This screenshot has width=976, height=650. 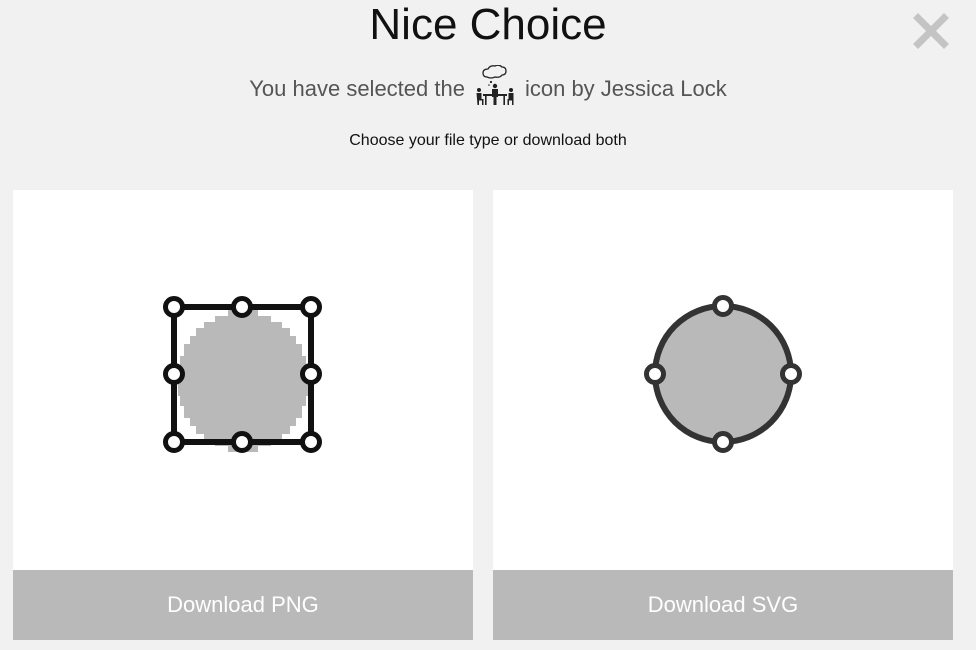 I want to click on close-icon, so click(x=931, y=31).